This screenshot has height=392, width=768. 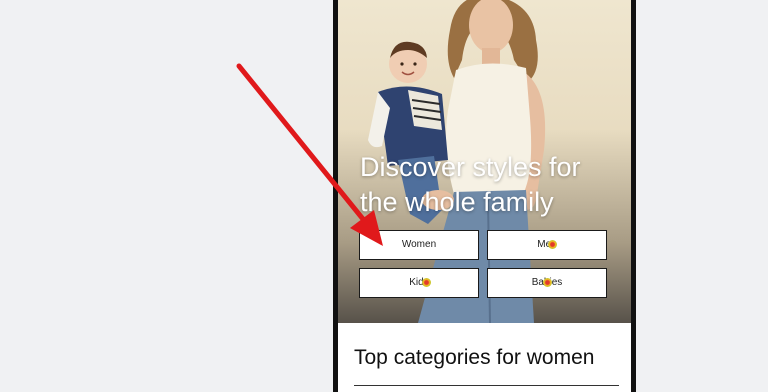 I want to click on babies-button: Babies, so click(x=547, y=283).